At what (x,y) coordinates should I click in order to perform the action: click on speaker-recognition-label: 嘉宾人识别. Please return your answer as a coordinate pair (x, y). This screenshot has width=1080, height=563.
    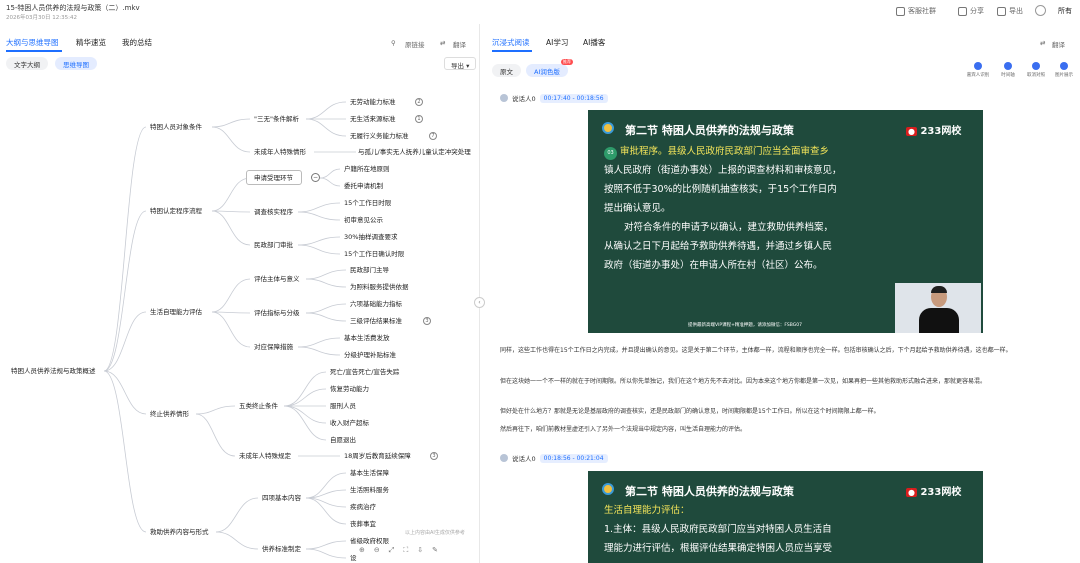
    Looking at the image, I should click on (978, 75).